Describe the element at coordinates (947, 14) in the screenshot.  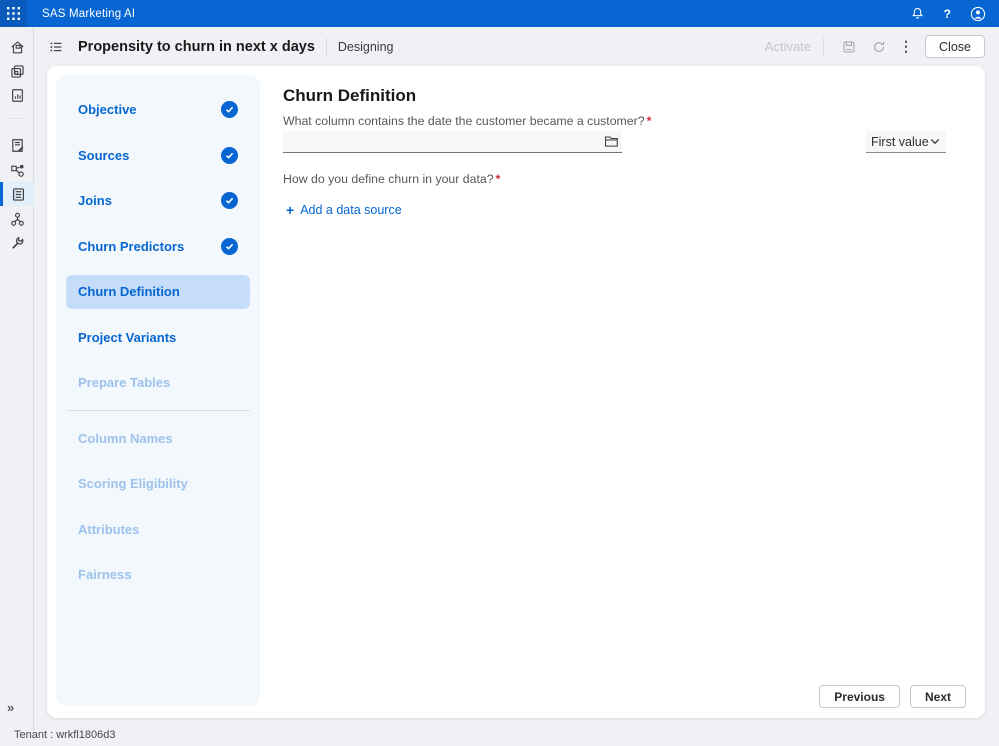
I see `help-icon: ?` at that location.